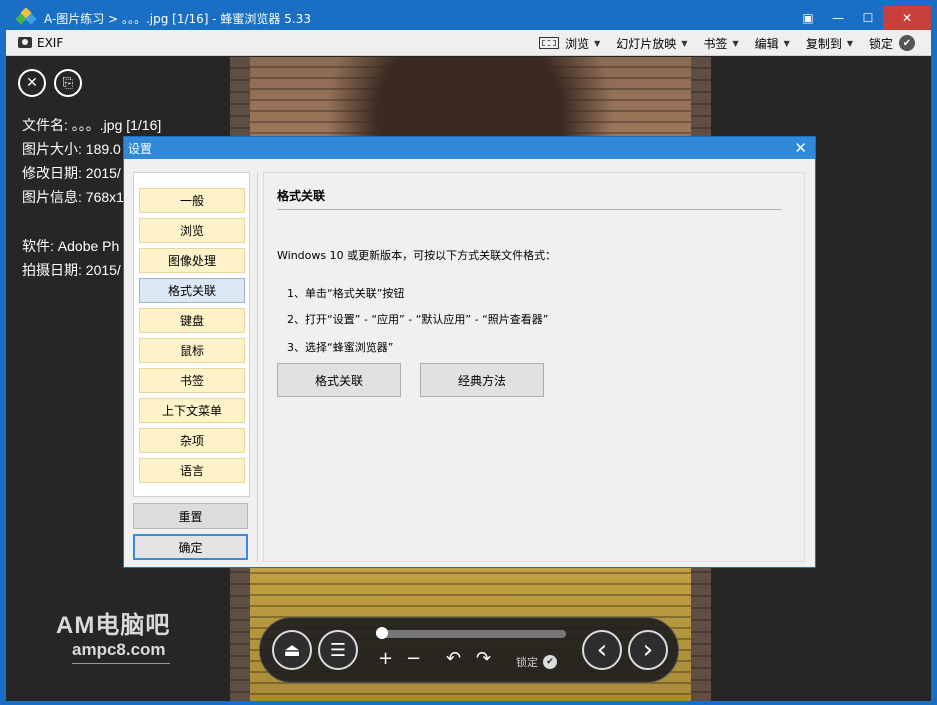 This screenshot has width=937, height=705. I want to click on lock-toggle-viewer: 锁定 ✔, so click(536, 662).